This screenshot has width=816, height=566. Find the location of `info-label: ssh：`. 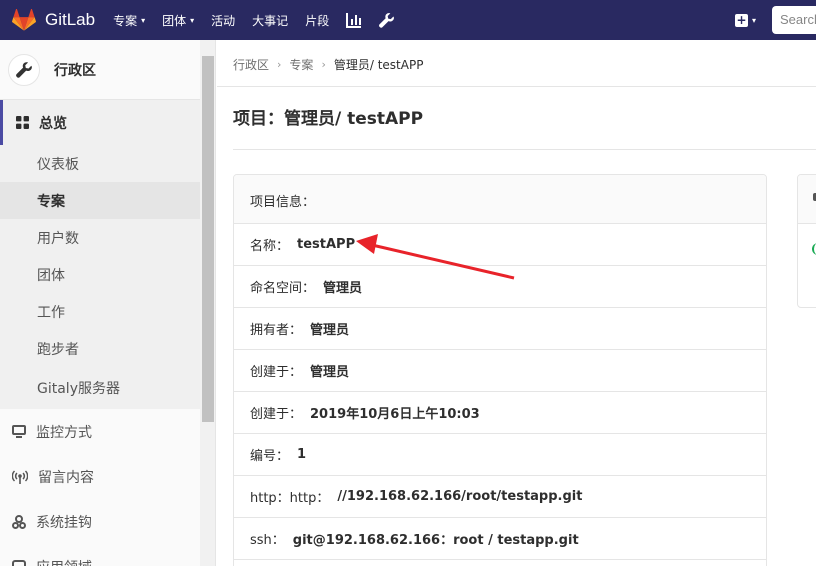

info-label: ssh： is located at coordinates (267, 540).